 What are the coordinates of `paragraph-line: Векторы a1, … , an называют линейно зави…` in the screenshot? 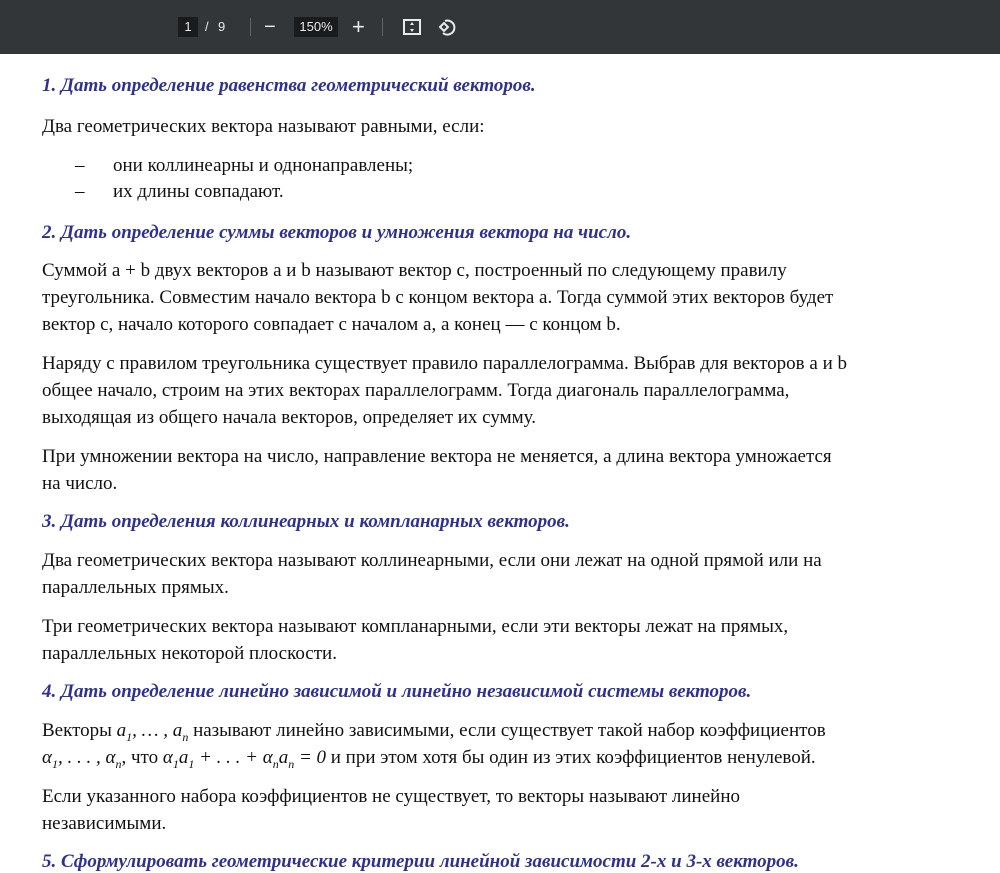 It's located at (434, 734).